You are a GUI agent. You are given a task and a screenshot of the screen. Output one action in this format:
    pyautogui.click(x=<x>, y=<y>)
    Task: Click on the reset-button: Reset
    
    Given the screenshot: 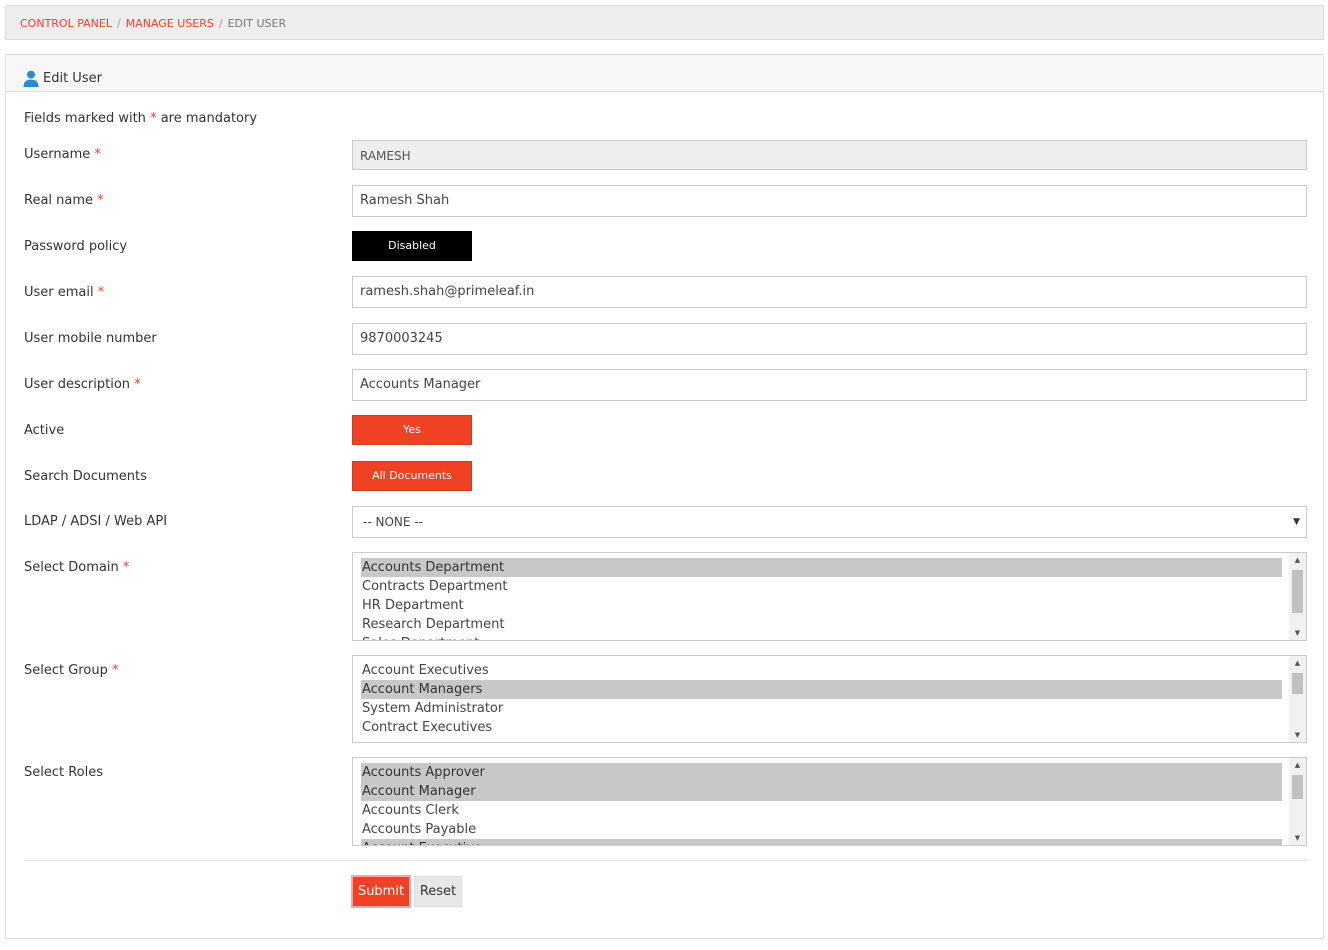 What is the action you would take?
    pyautogui.click(x=438, y=891)
    